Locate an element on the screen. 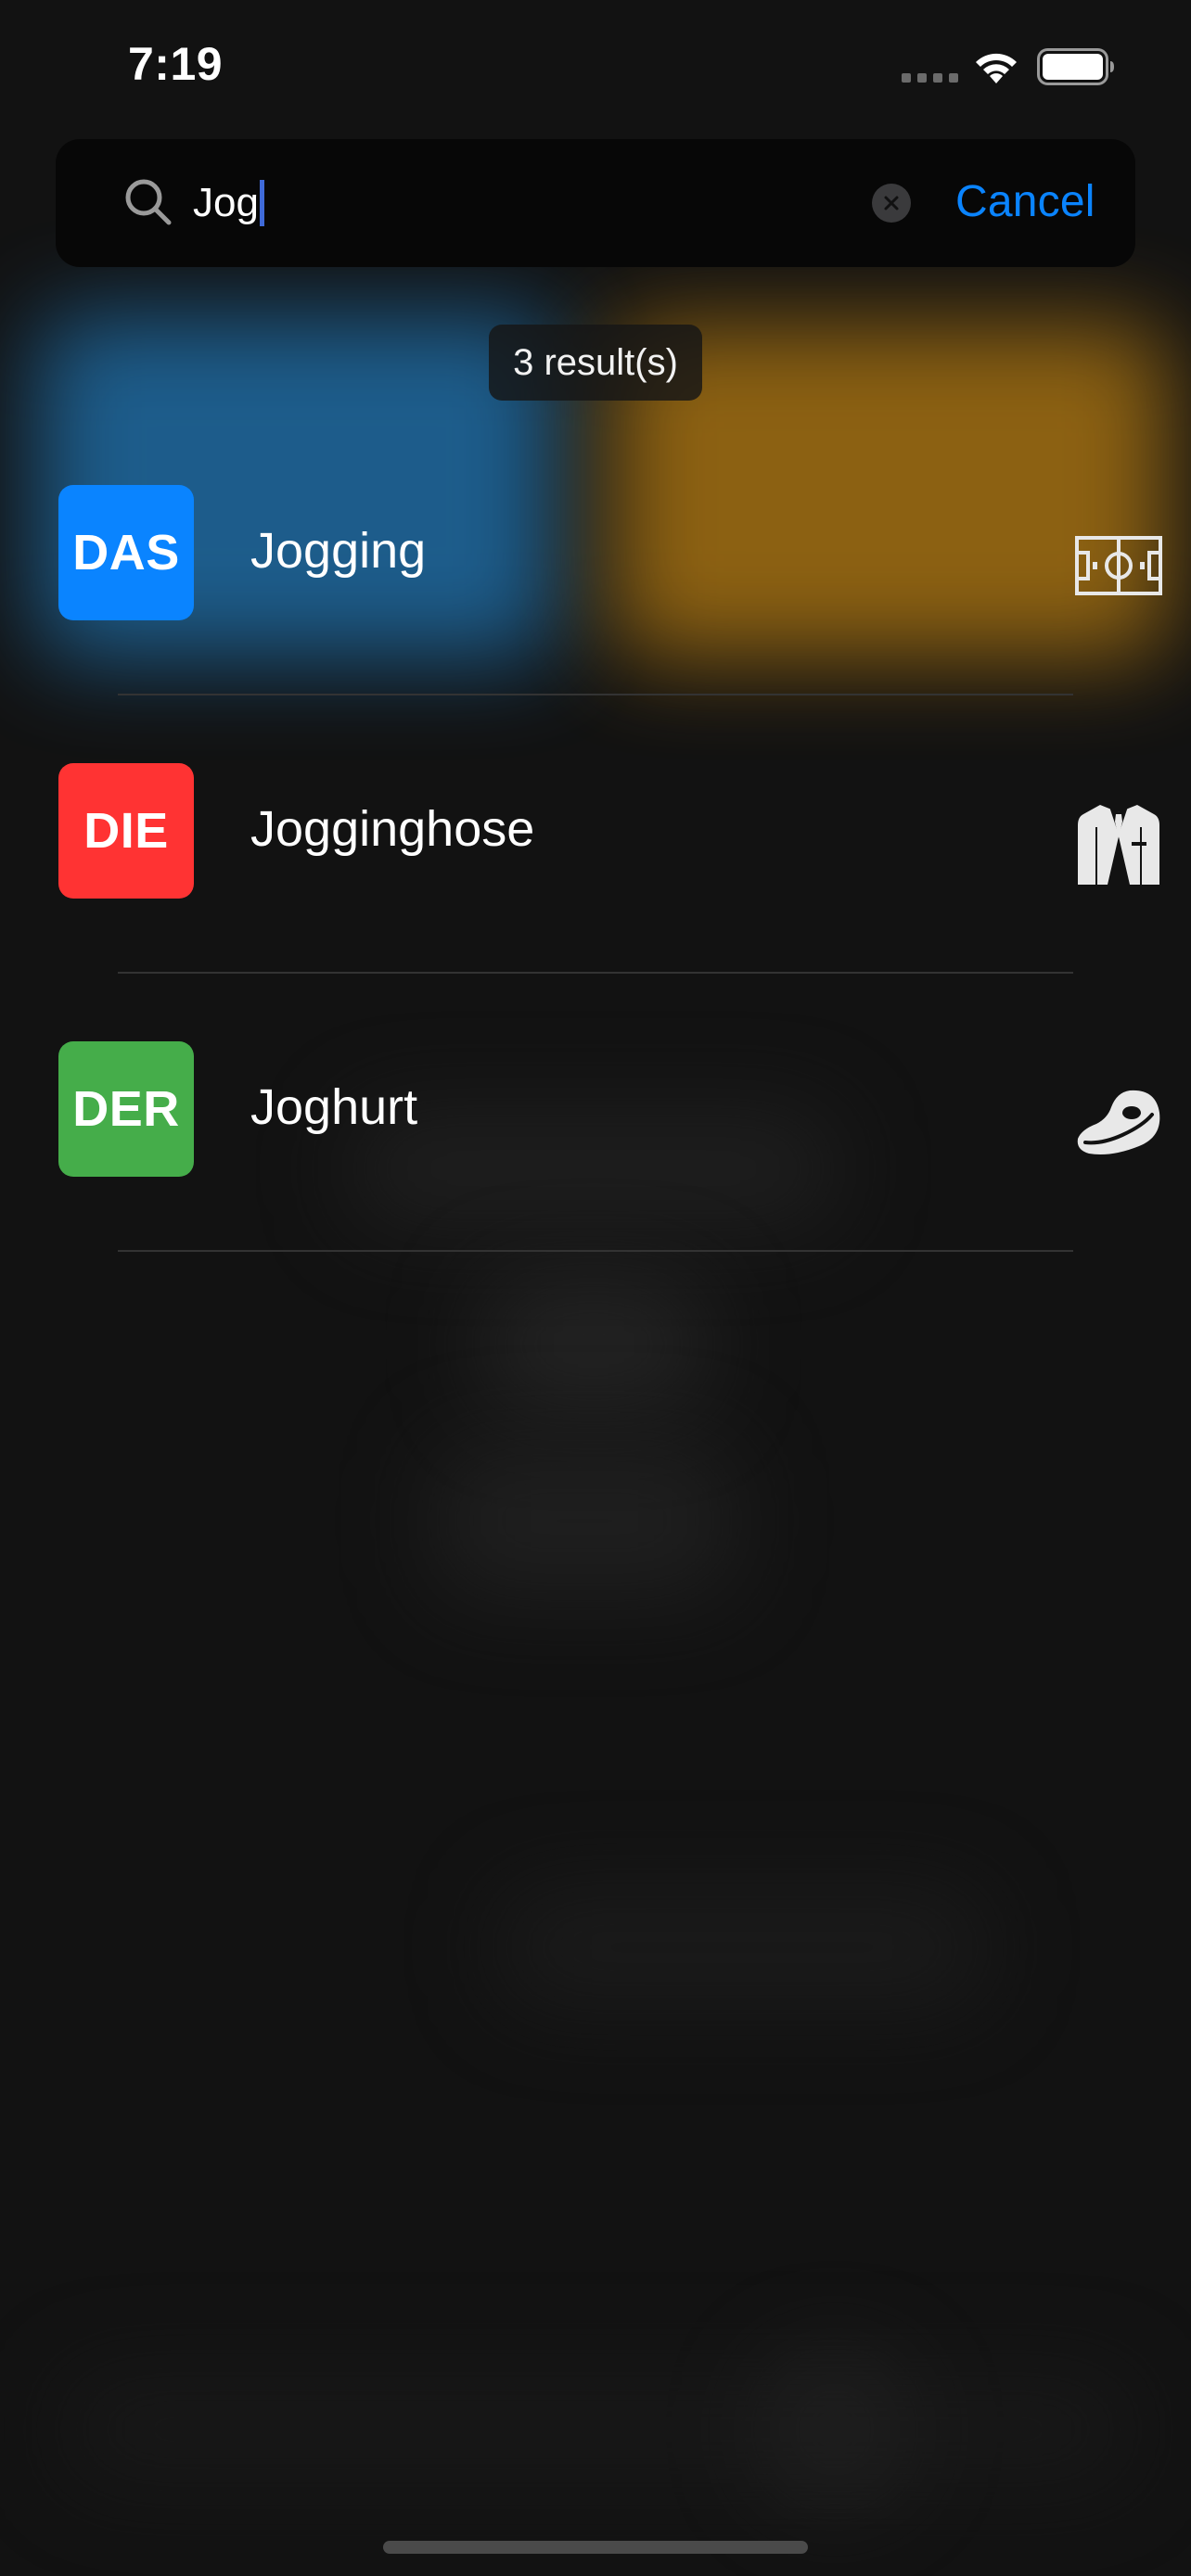 The width and height of the screenshot is (1191, 2576). word-label: Joghurt is located at coordinates (334, 1107).